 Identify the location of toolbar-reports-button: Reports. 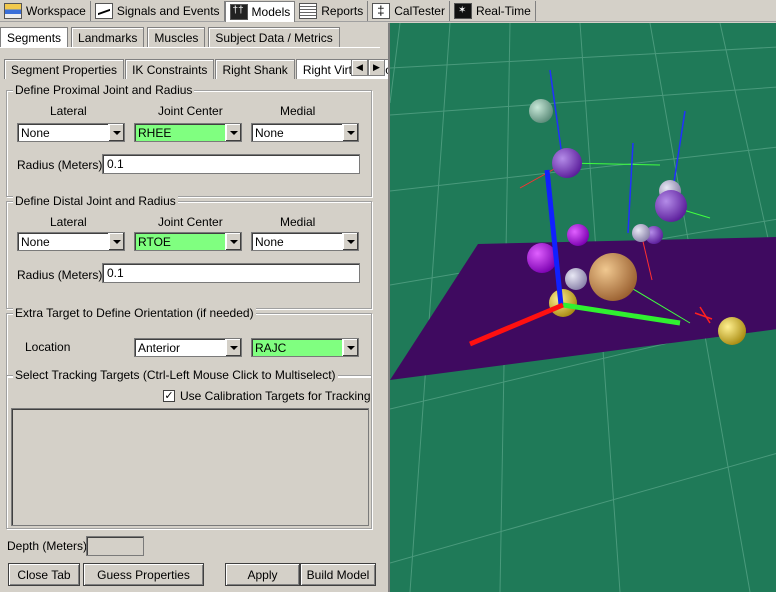
(332, 10).